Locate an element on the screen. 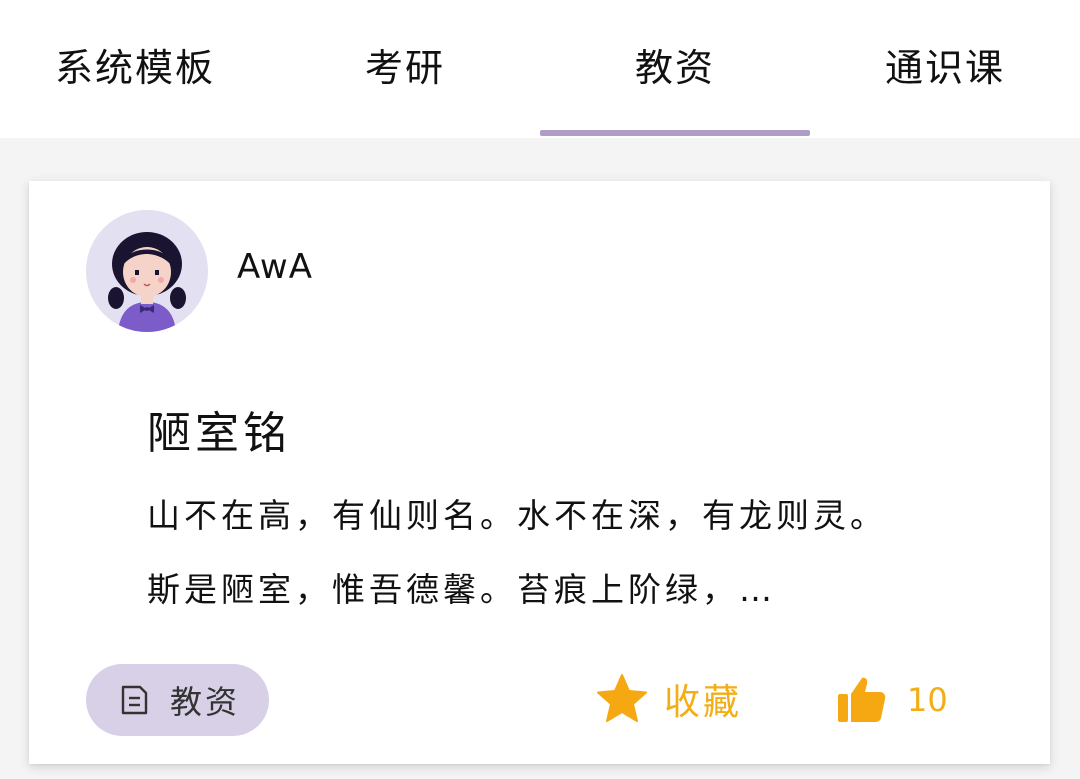 The width and height of the screenshot is (1080, 779). tab-system-templates: 系统模板 is located at coordinates (135, 69).